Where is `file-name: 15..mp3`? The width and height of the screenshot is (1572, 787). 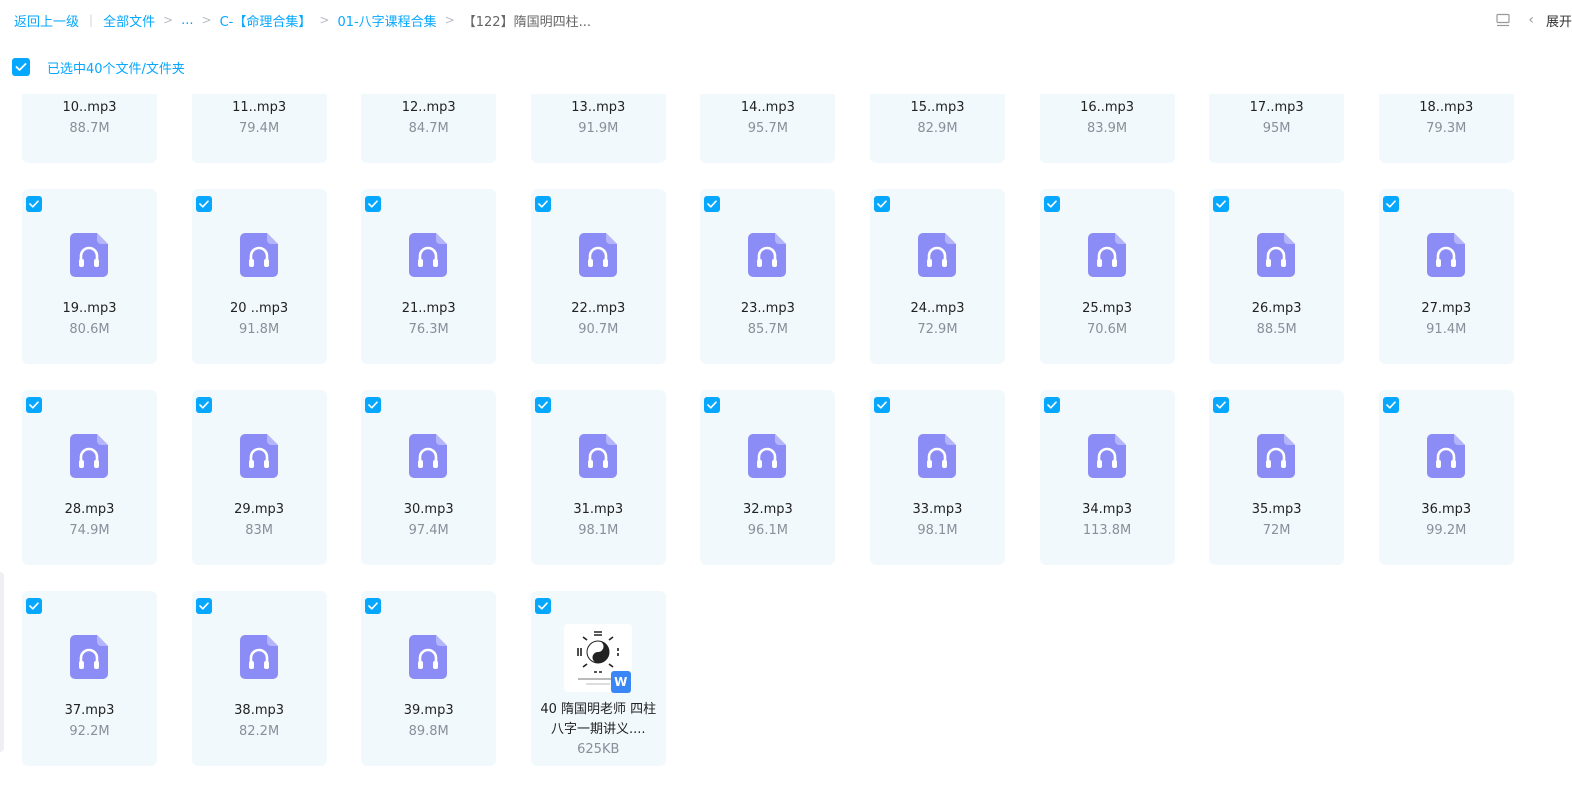 file-name: 15..mp3 is located at coordinates (937, 107).